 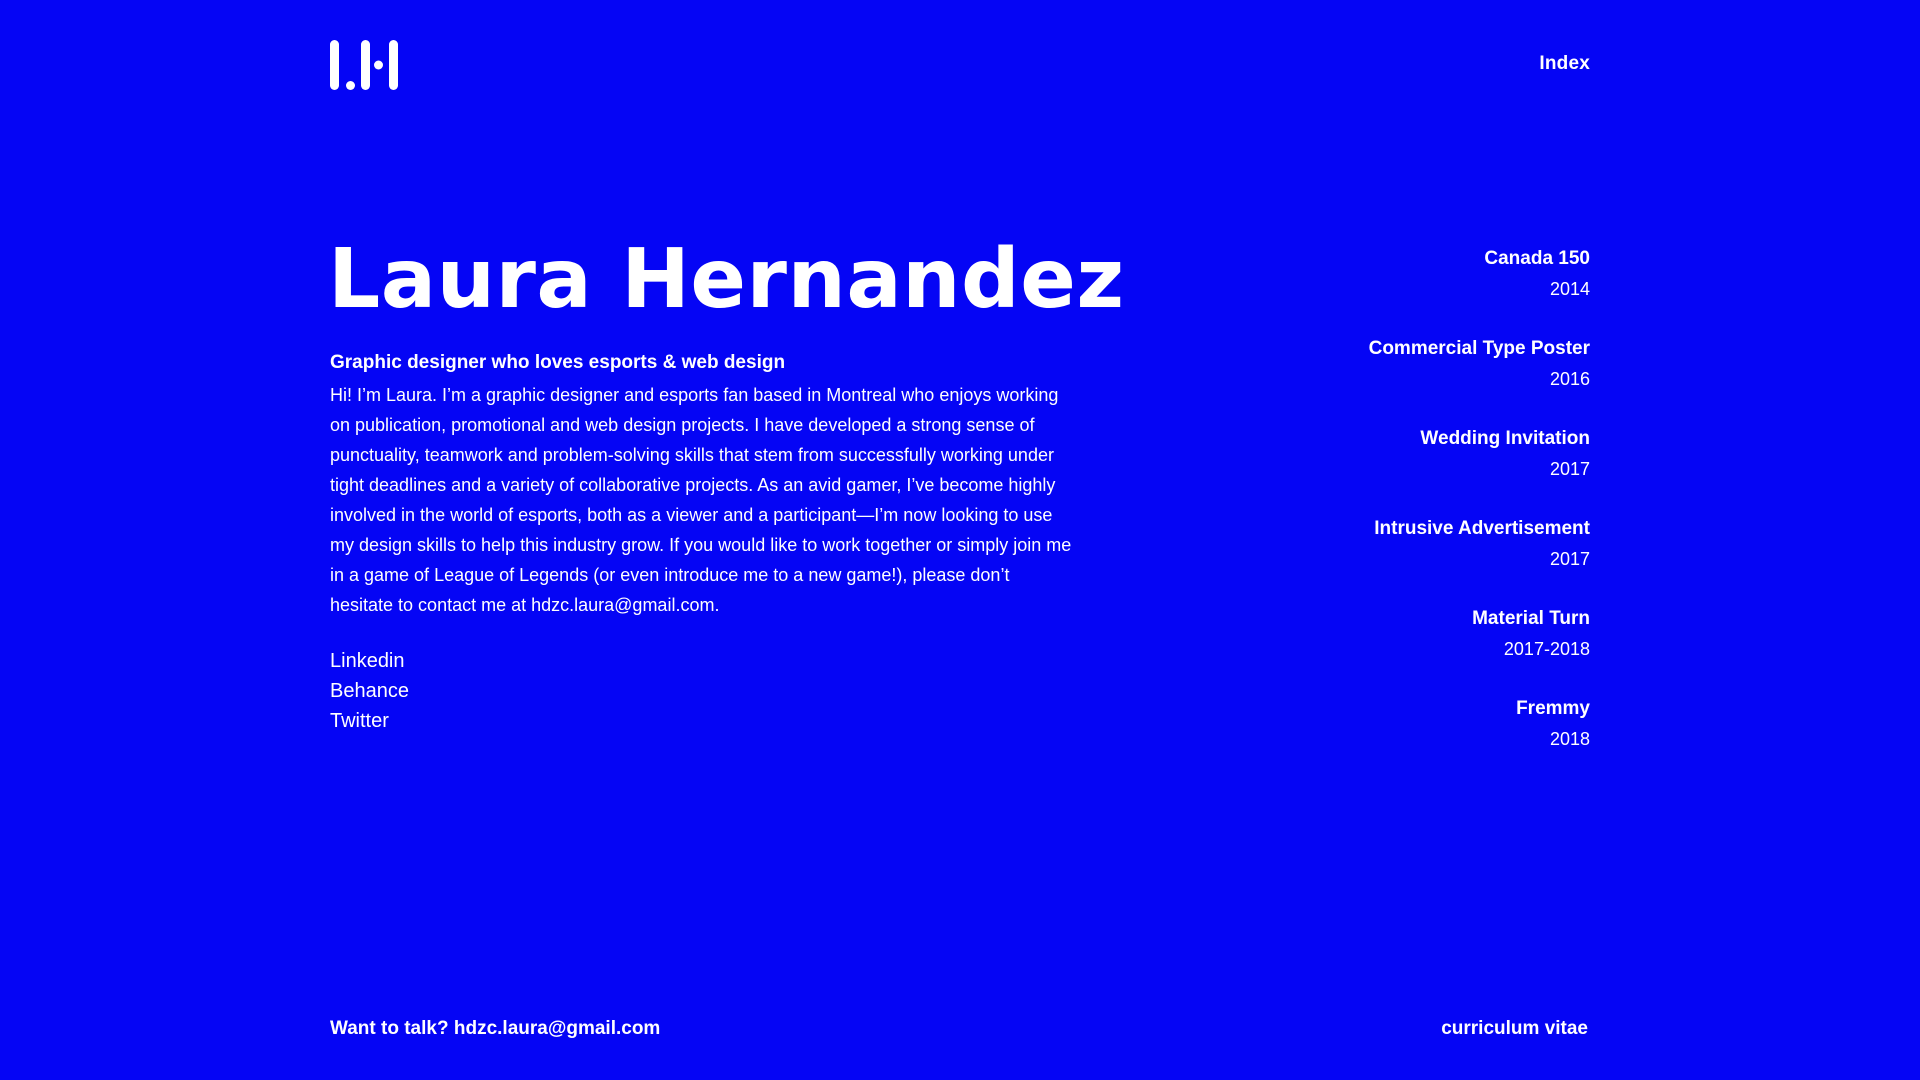 I want to click on social-links: Linkedin Behance Twitter, so click(x=369, y=691).